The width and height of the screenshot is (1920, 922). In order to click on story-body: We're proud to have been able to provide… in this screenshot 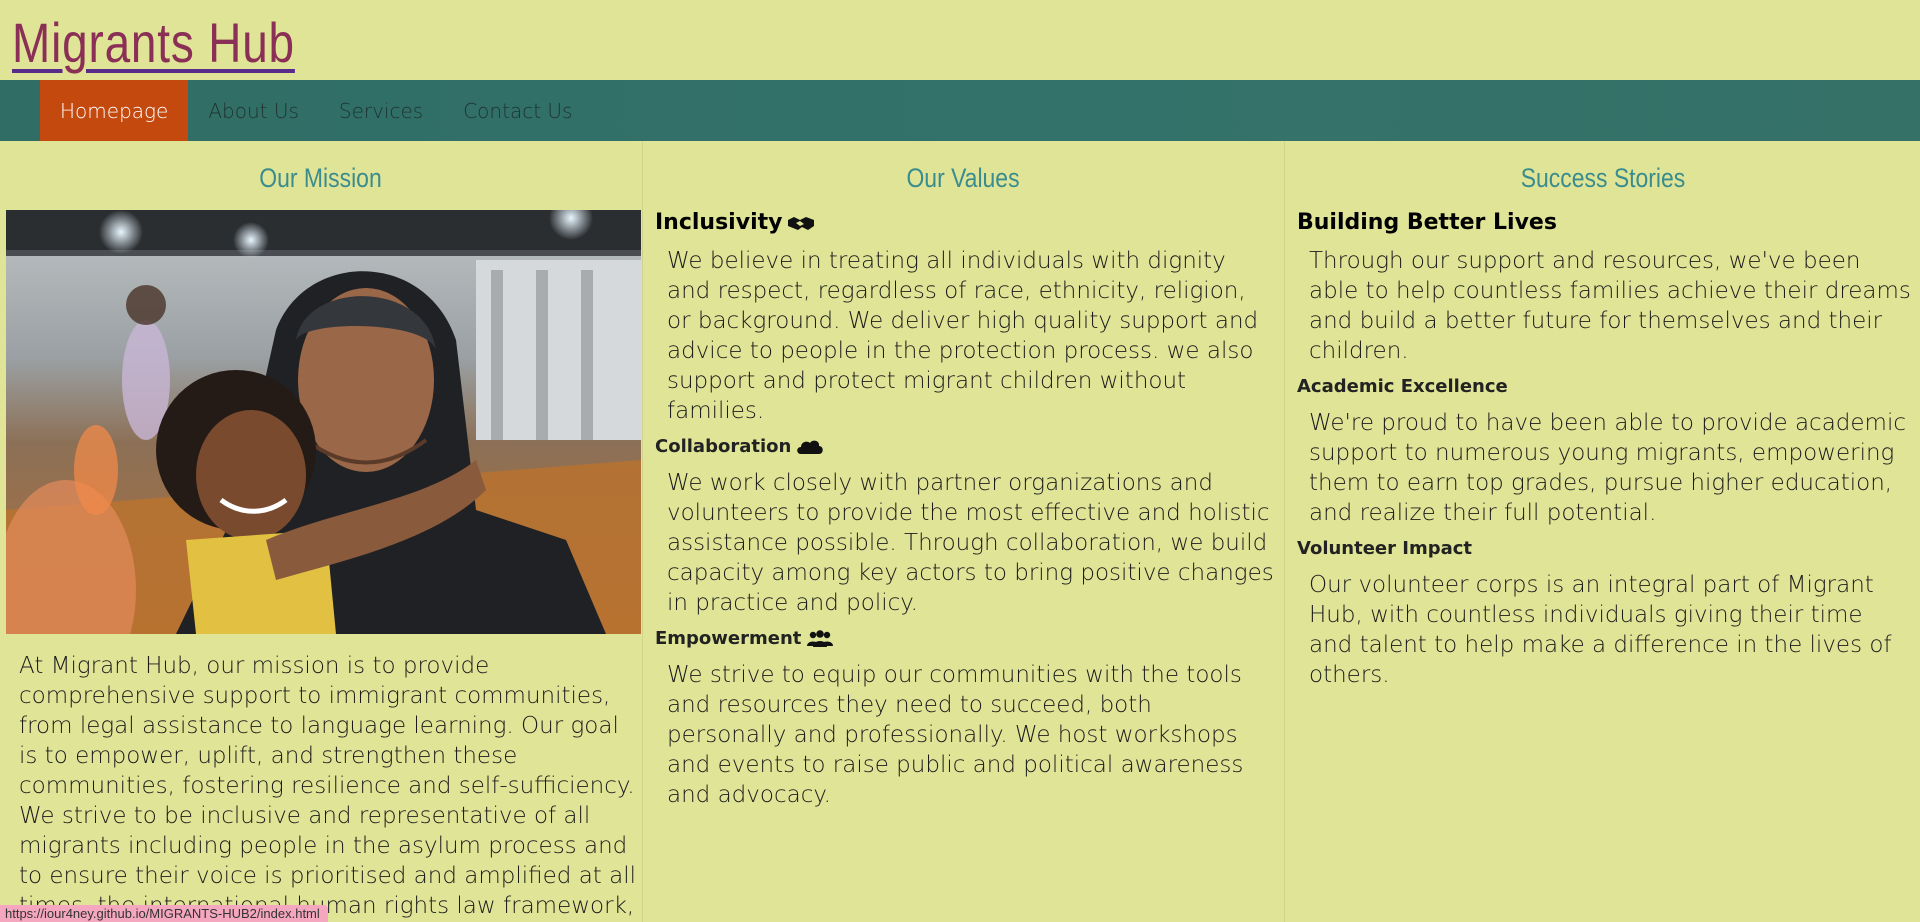, I will do `click(1607, 468)`.